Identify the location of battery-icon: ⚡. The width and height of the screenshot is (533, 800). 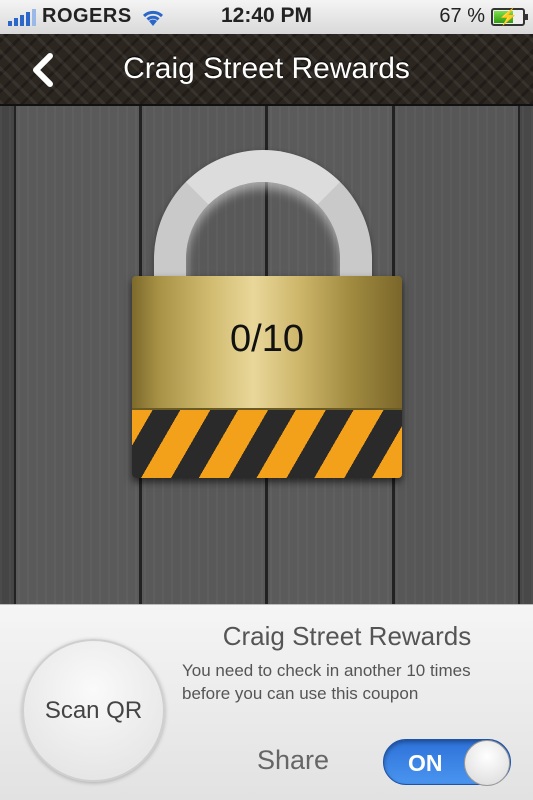
(509, 16).